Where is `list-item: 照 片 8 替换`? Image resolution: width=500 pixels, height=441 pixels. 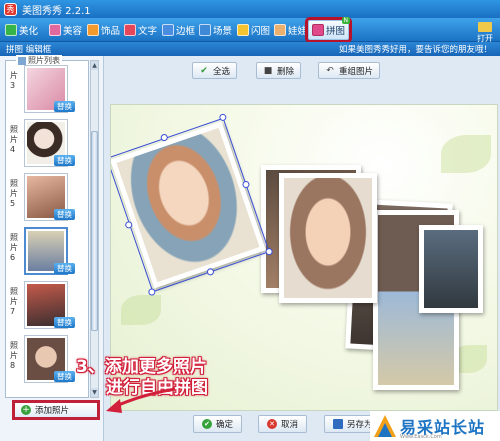
list-item: 照 片 8 替换 is located at coordinates (48, 360).